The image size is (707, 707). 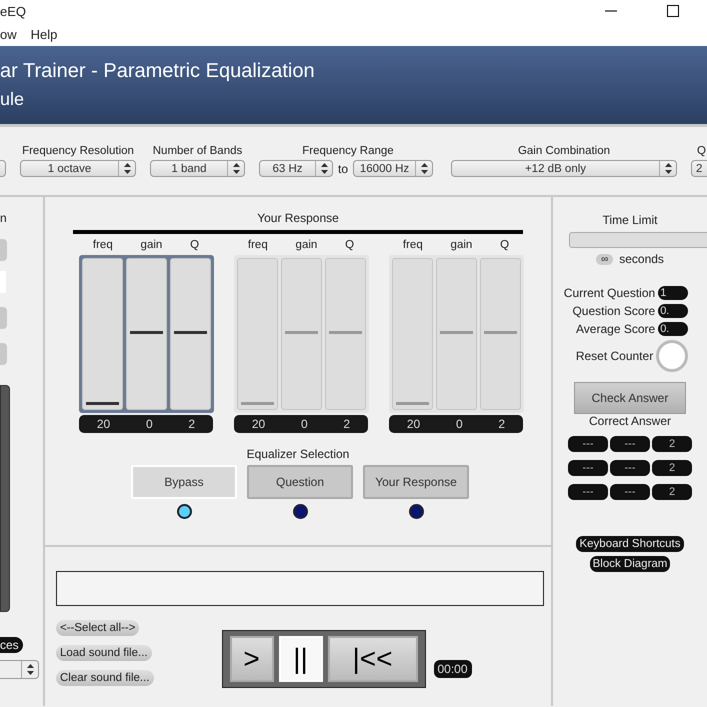 I want to click on check-answer-button: Check Answer, so click(x=630, y=398).